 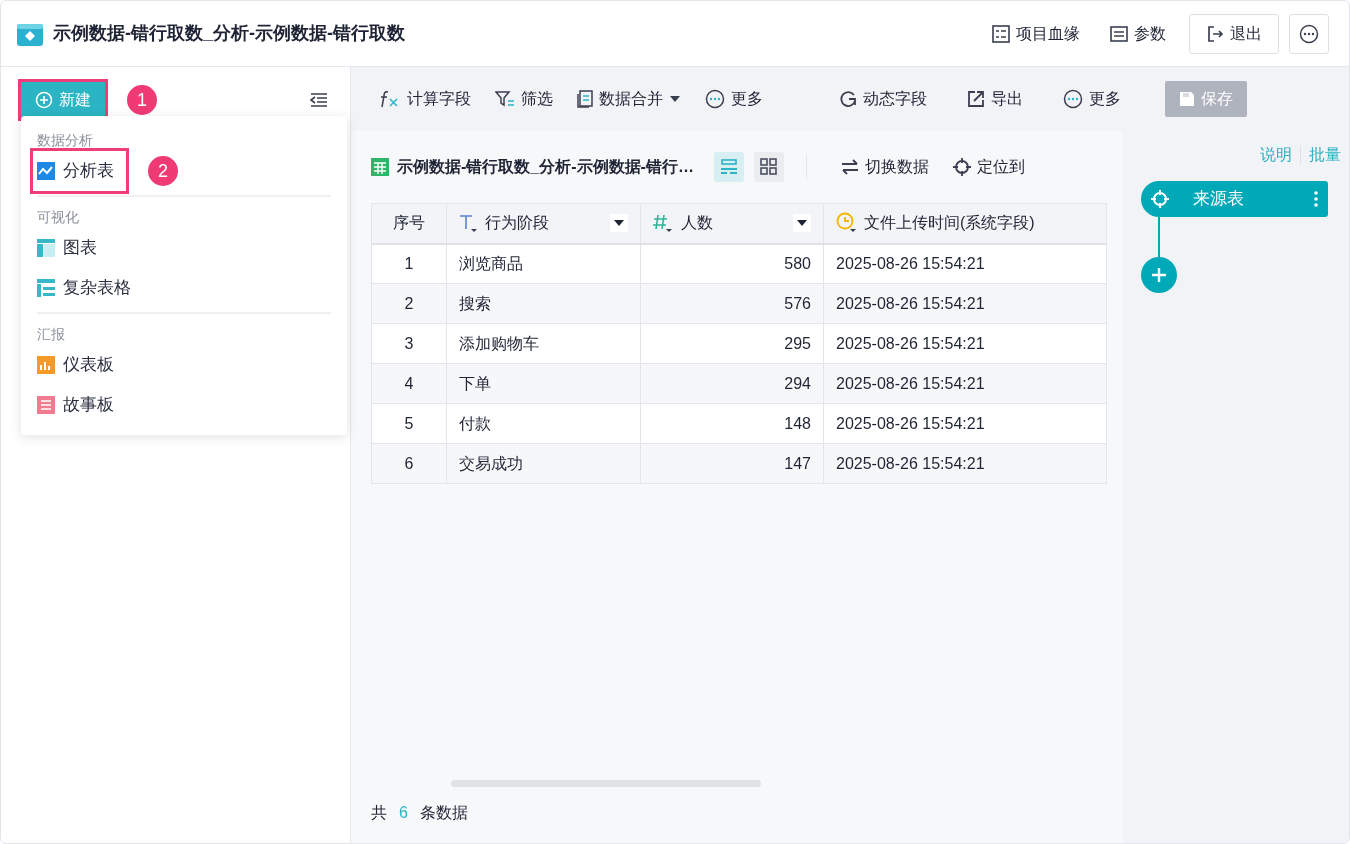 I want to click on table-cell: 浏览商品, so click(x=543, y=263).